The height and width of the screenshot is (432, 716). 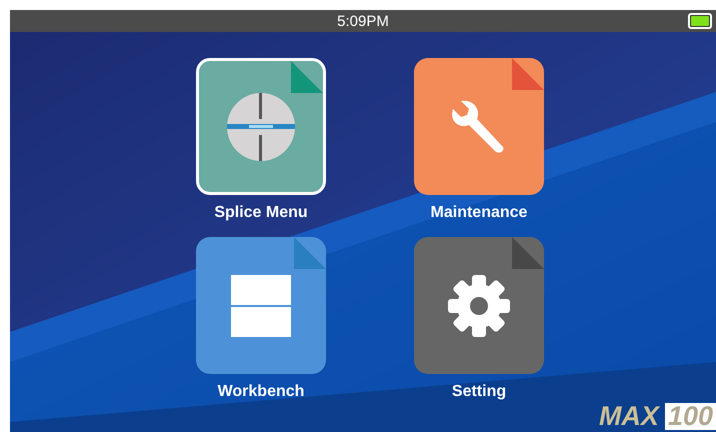 I want to click on app-tile: Maintenance, so click(x=479, y=140).